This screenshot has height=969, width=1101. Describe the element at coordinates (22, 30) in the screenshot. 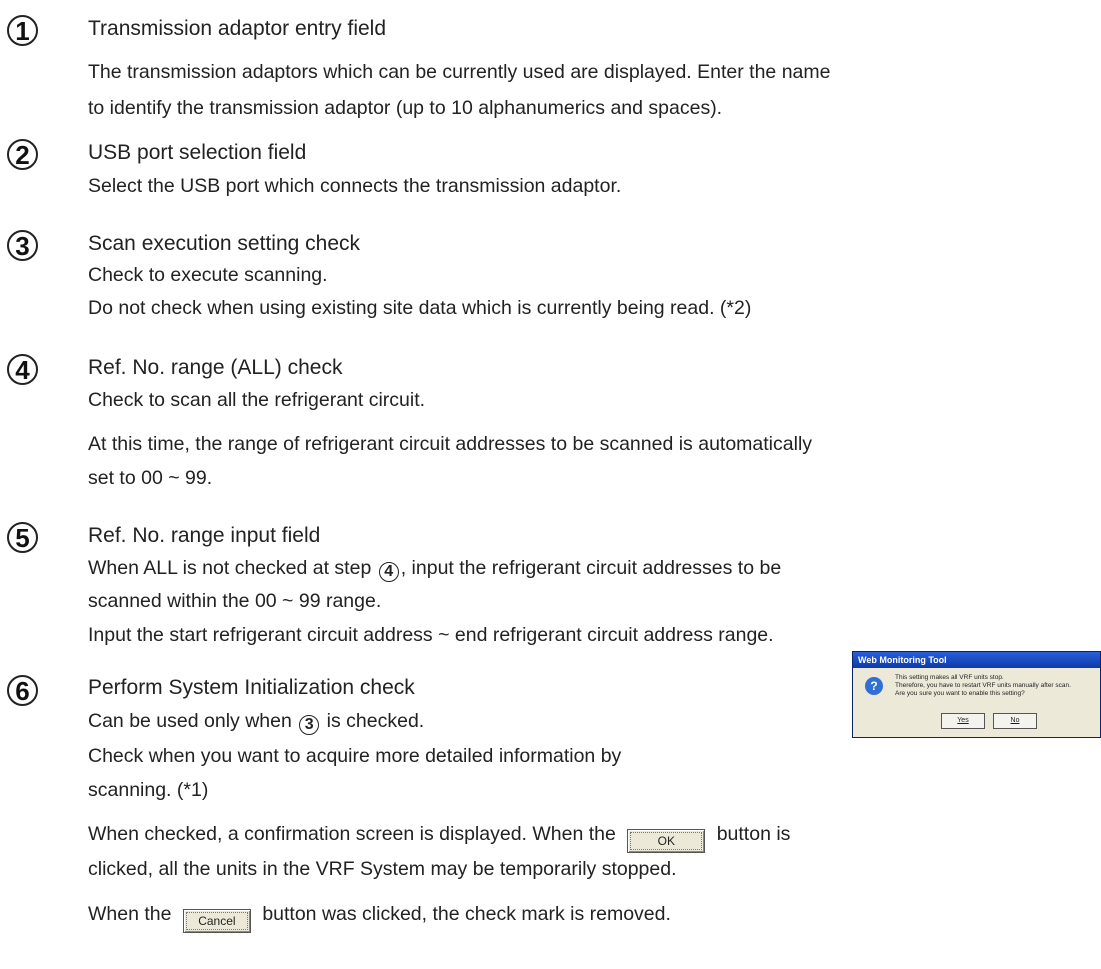

I see `step-number-badge: 1` at that location.